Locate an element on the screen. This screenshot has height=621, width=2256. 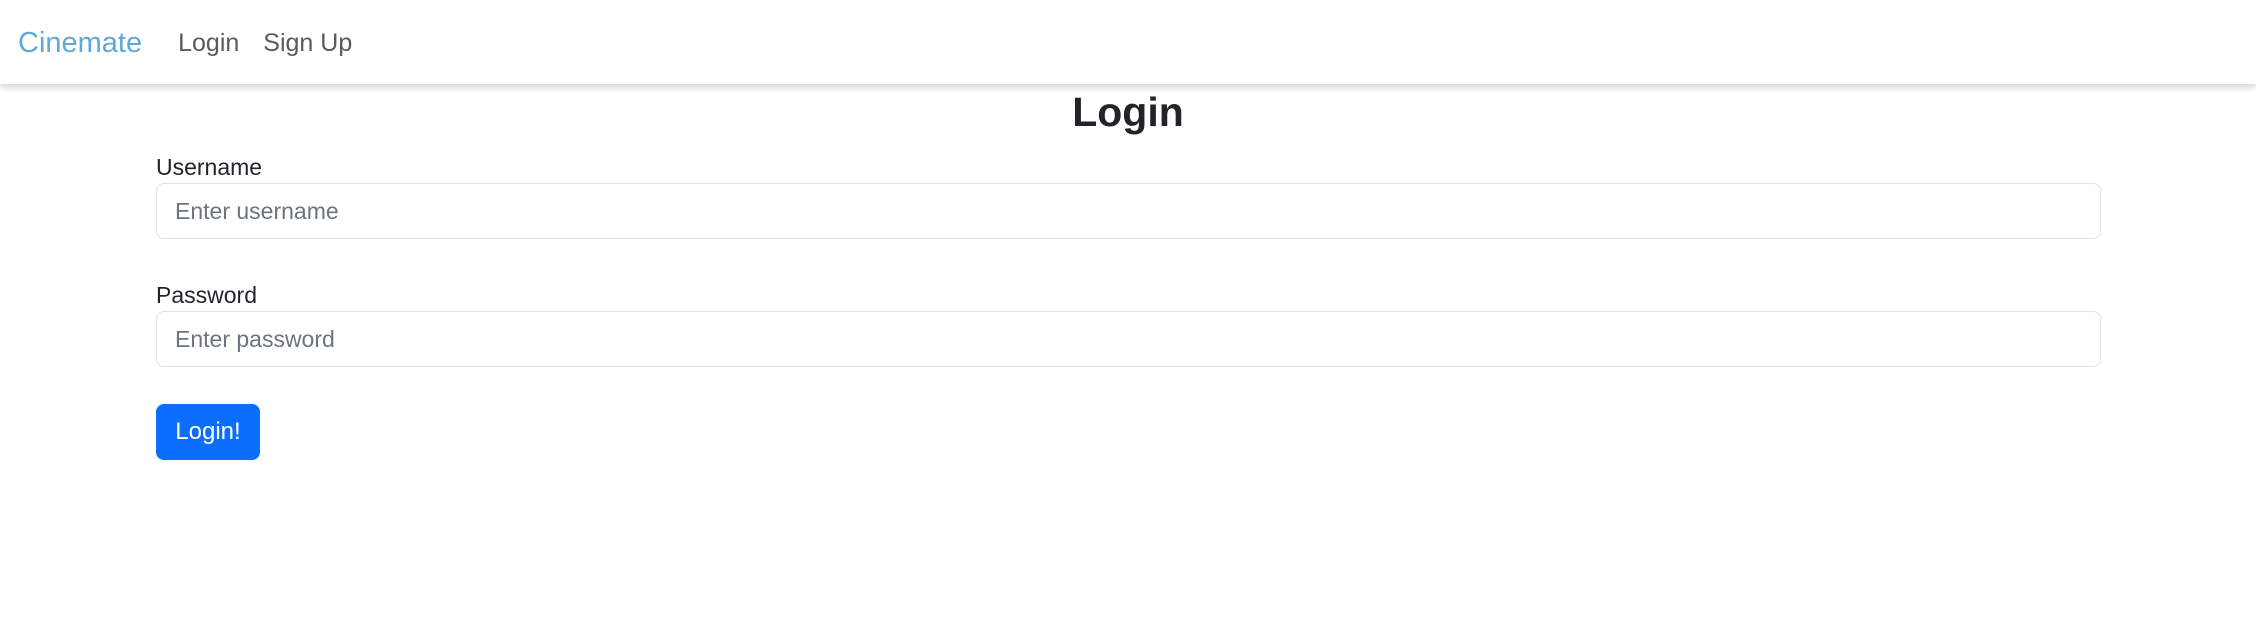
nav-link-login: Login is located at coordinates (208, 43).